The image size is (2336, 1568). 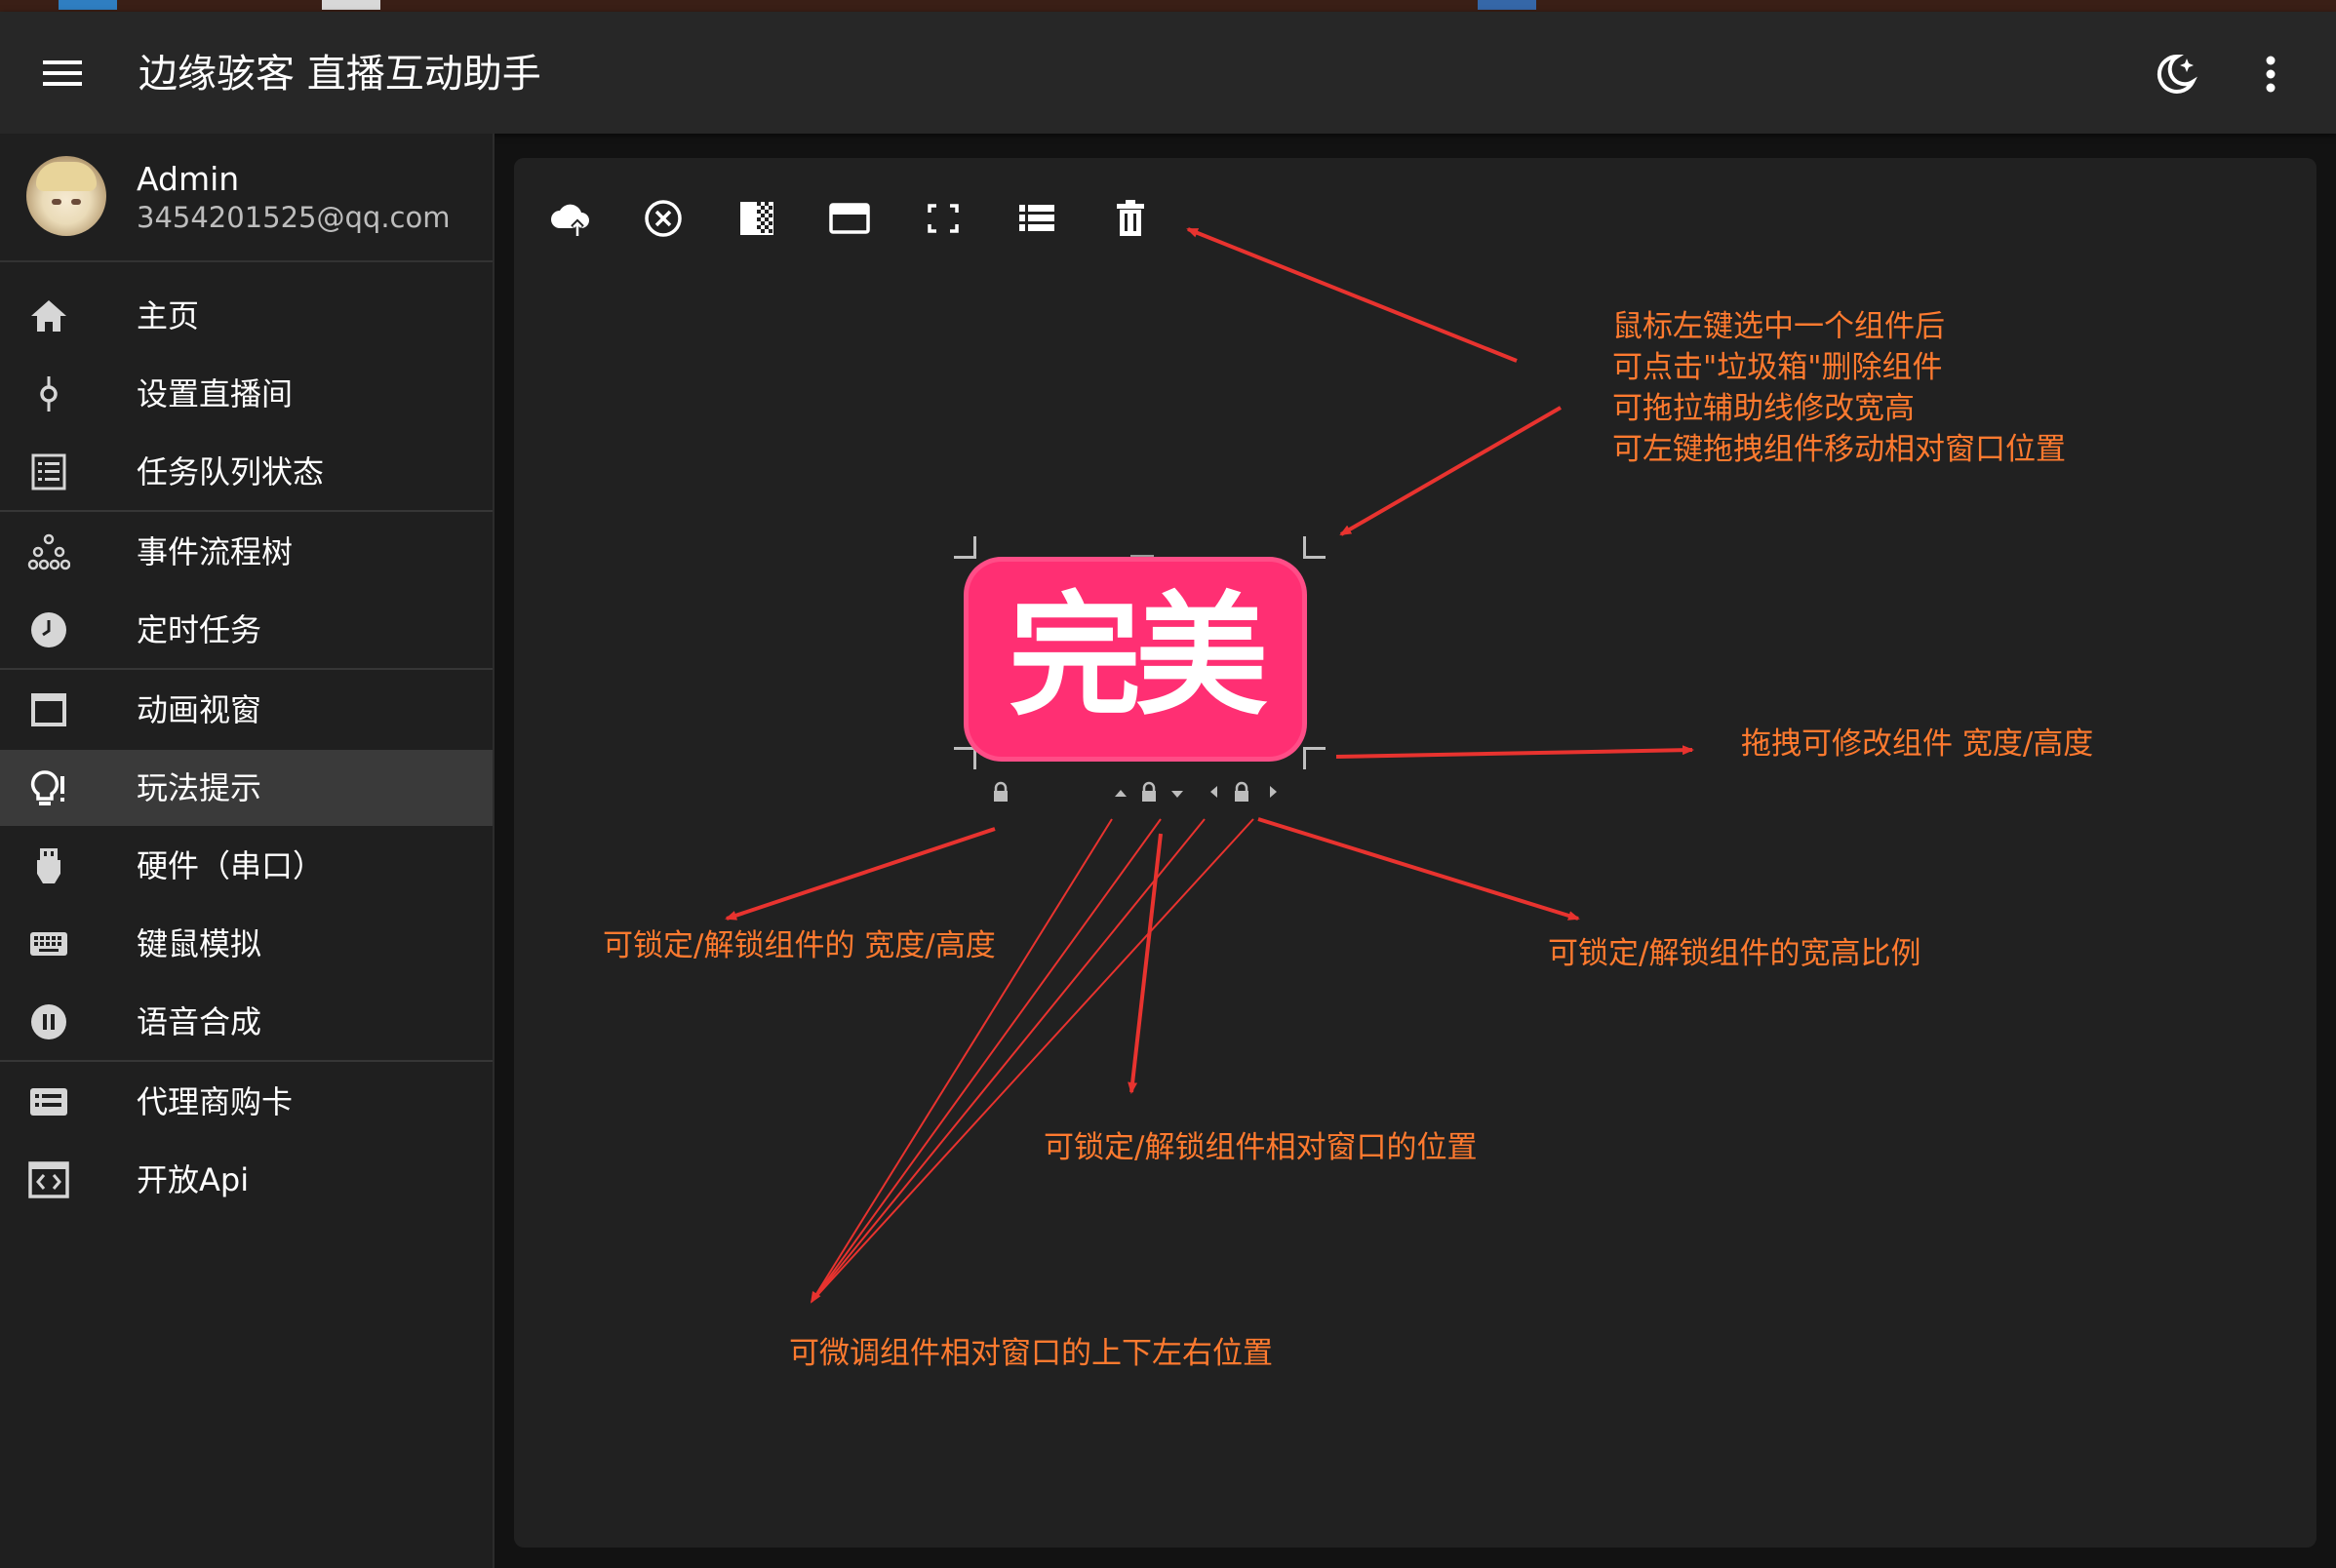 I want to click on annotation-lock-position: 可锁定/解锁组件相对窗口的位置, so click(x=1261, y=1147).